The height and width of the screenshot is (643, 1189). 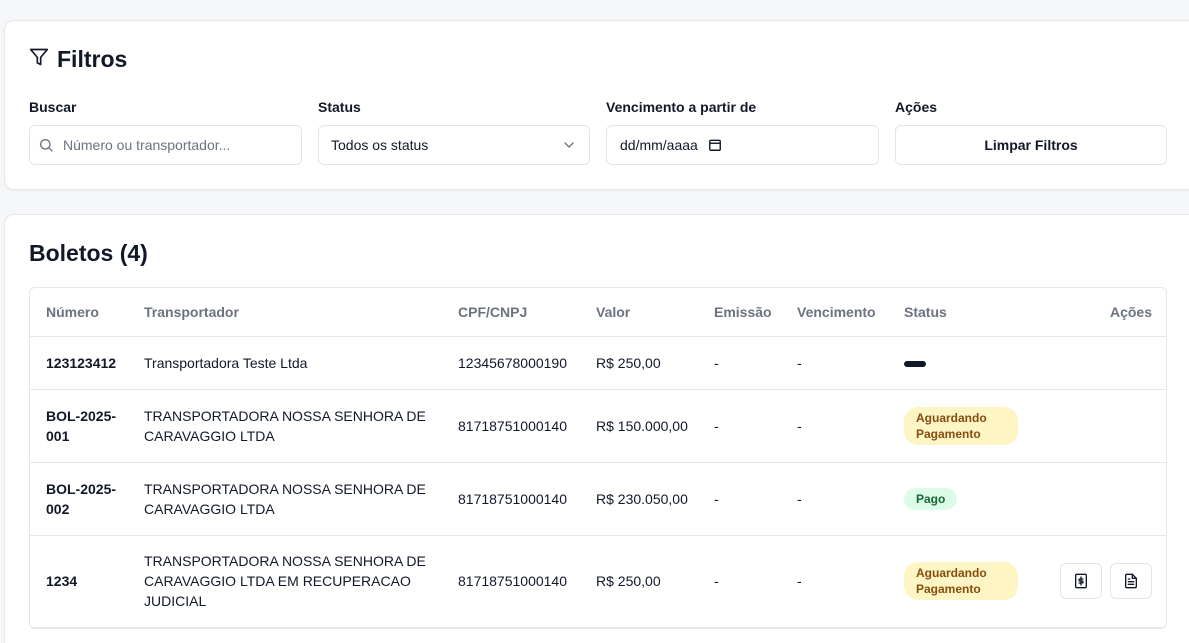 I want to click on calendar-icon, so click(x=715, y=145).